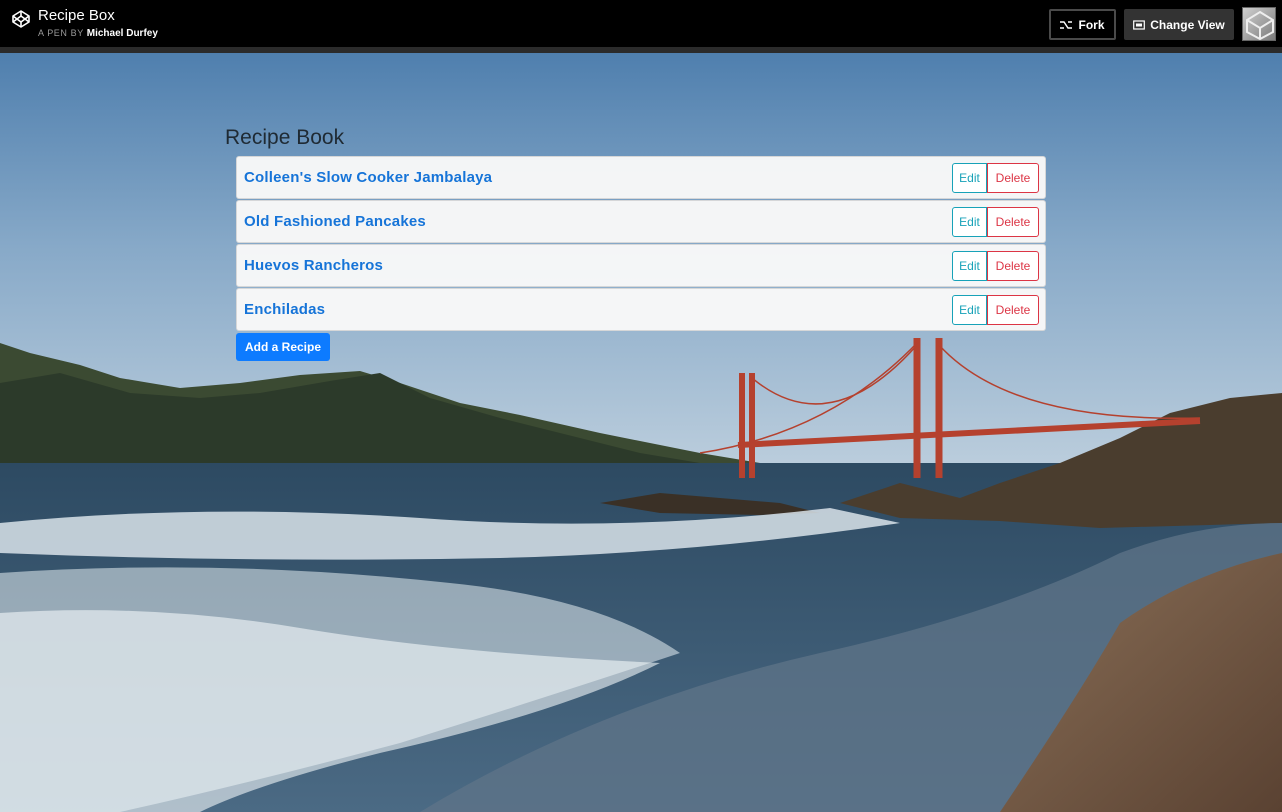 The width and height of the screenshot is (1282, 812). I want to click on add-recipe-button: Add a Recipe, so click(283, 347).